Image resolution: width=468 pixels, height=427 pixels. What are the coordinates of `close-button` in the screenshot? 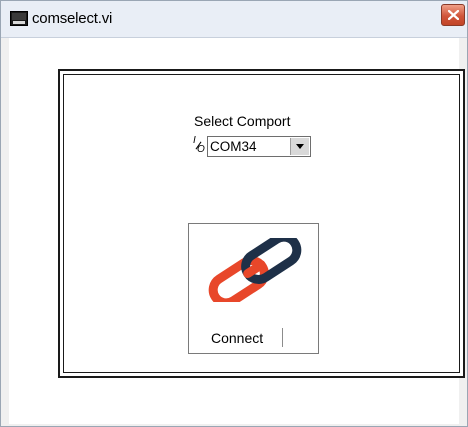 It's located at (453, 15).